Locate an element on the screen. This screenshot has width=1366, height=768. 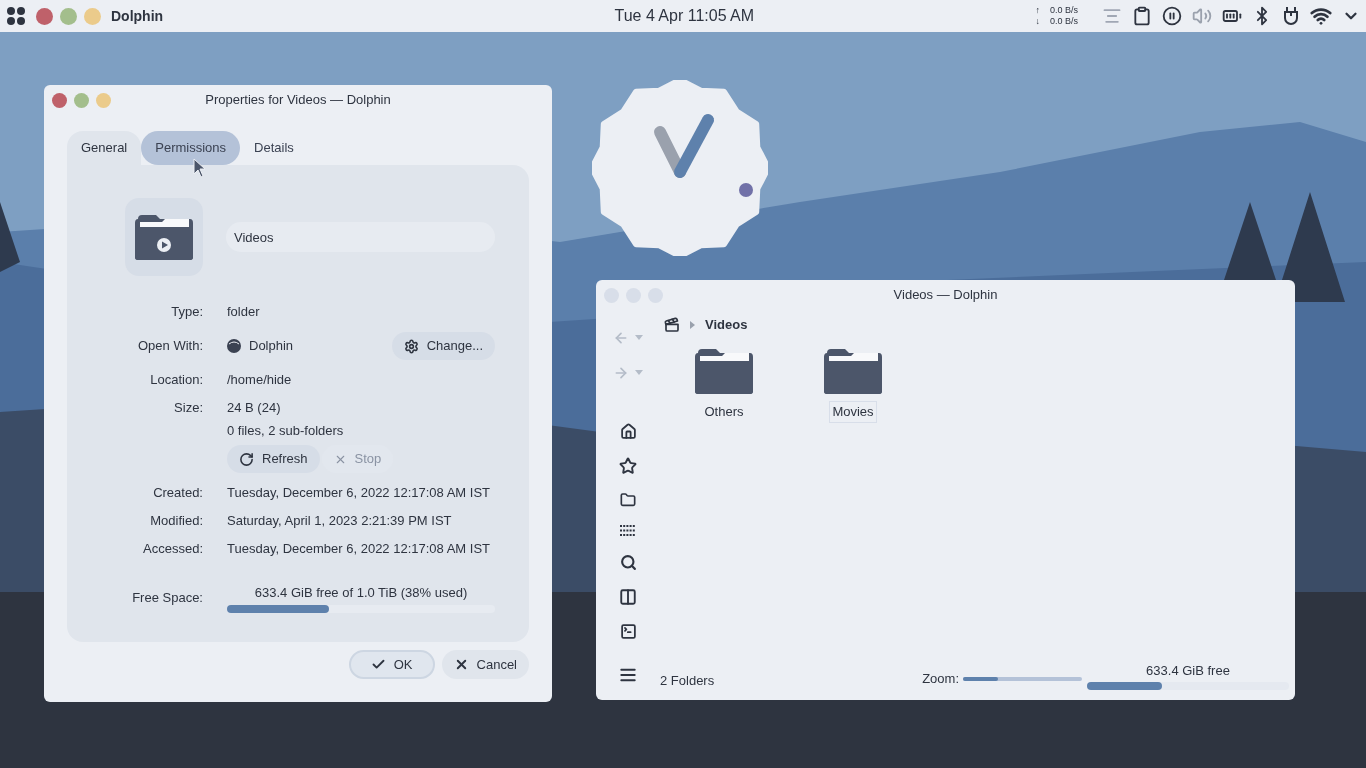
active-app-name: Dolphin is located at coordinates (137, 16).